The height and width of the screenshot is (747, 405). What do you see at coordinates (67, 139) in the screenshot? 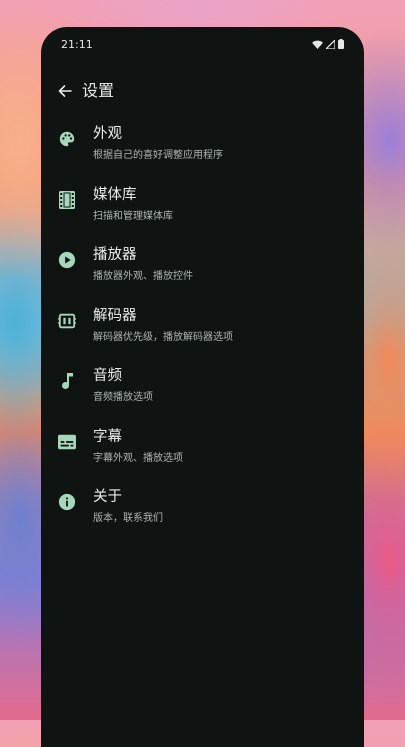
I see `palette-icon` at bounding box center [67, 139].